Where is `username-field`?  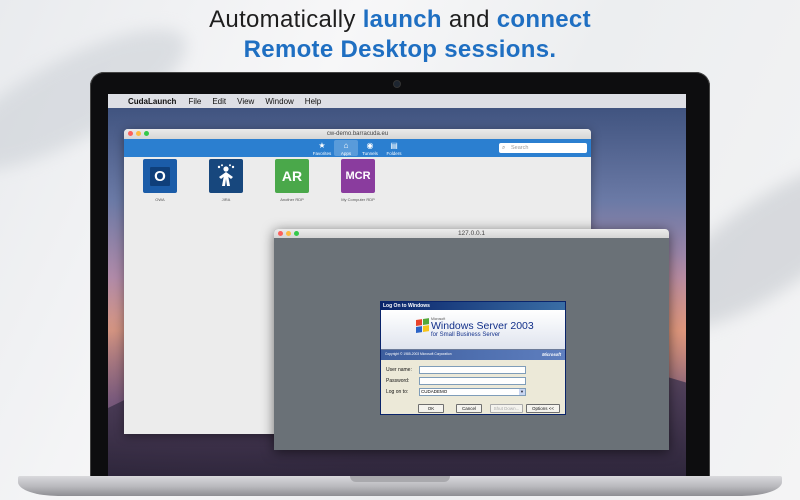 username-field is located at coordinates (472, 370).